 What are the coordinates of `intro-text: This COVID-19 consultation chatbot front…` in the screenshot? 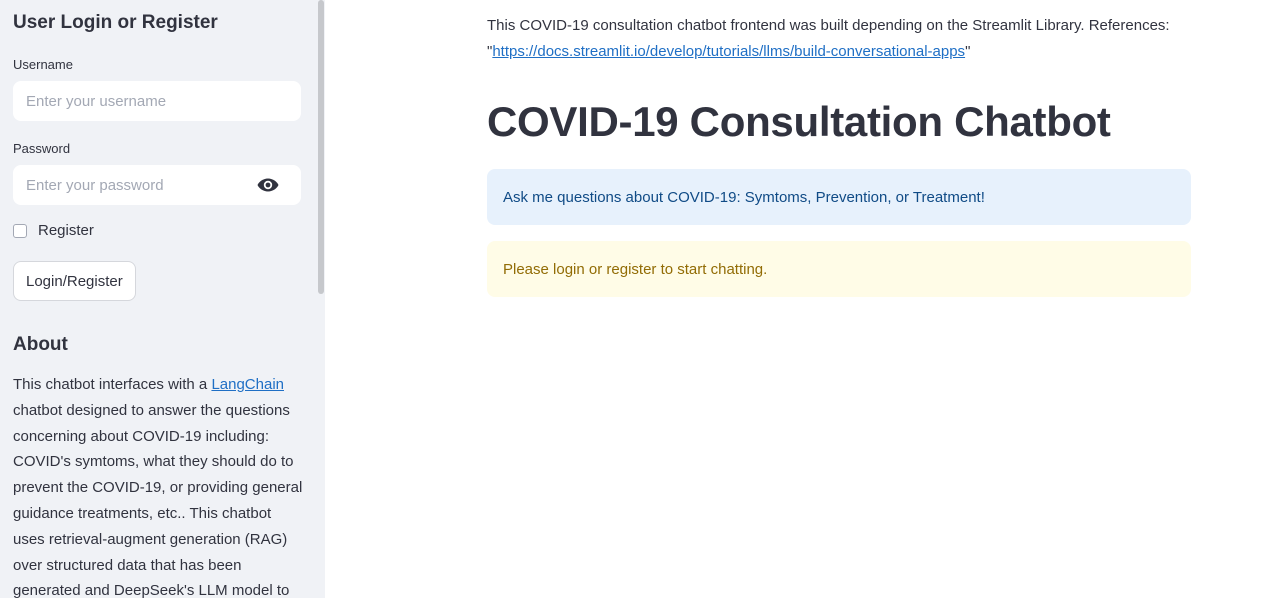 It's located at (839, 39).